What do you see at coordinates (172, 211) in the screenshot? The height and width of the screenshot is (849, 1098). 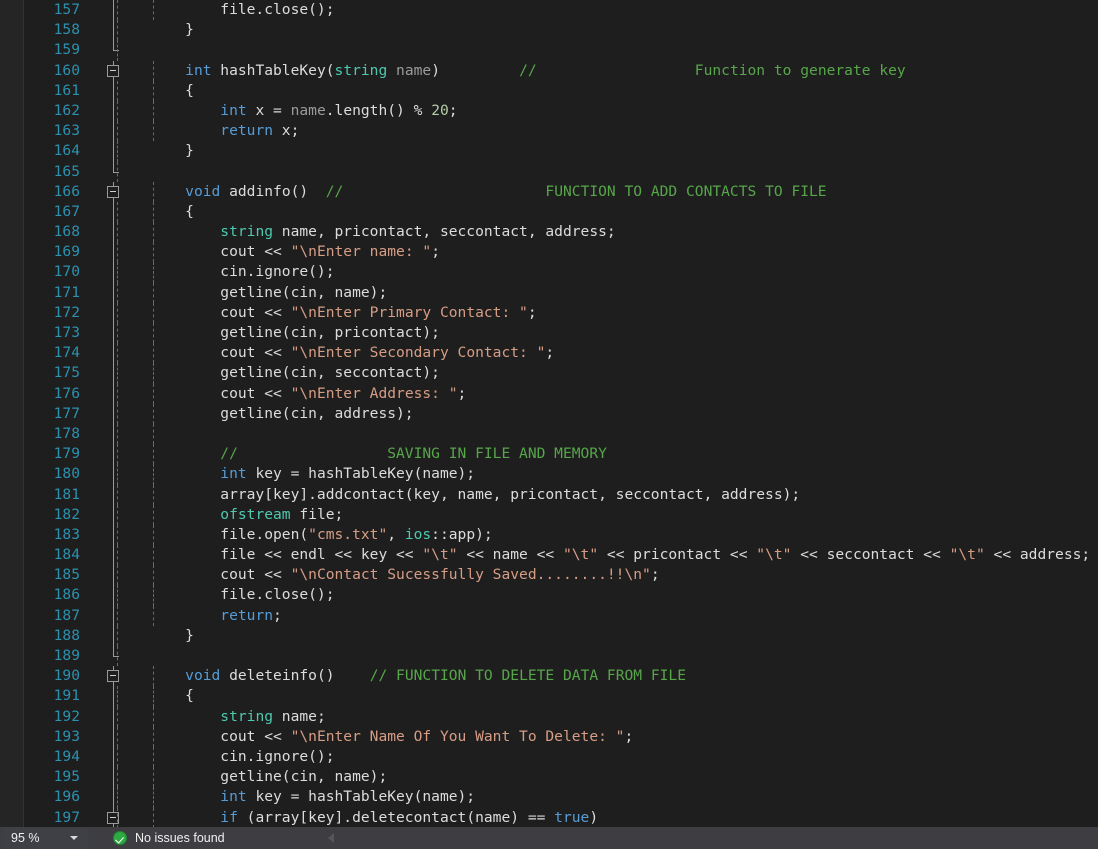 I see `code-token: {` at bounding box center [172, 211].